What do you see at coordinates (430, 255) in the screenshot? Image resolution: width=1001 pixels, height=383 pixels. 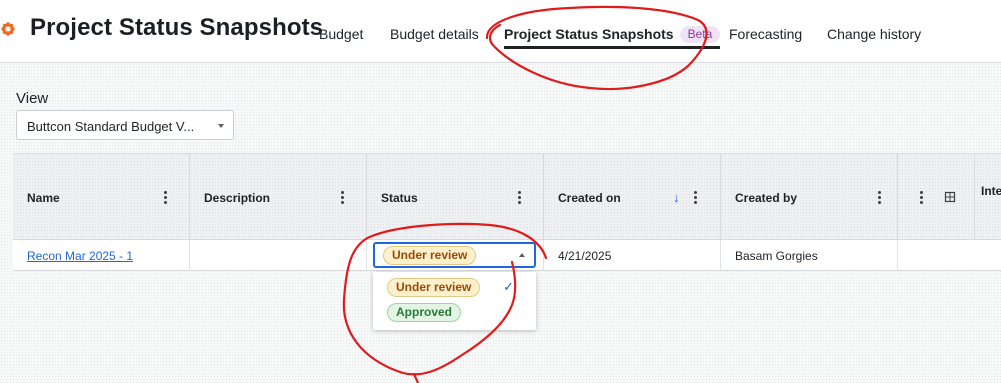 I see `status-pill-under-review: Under review` at bounding box center [430, 255].